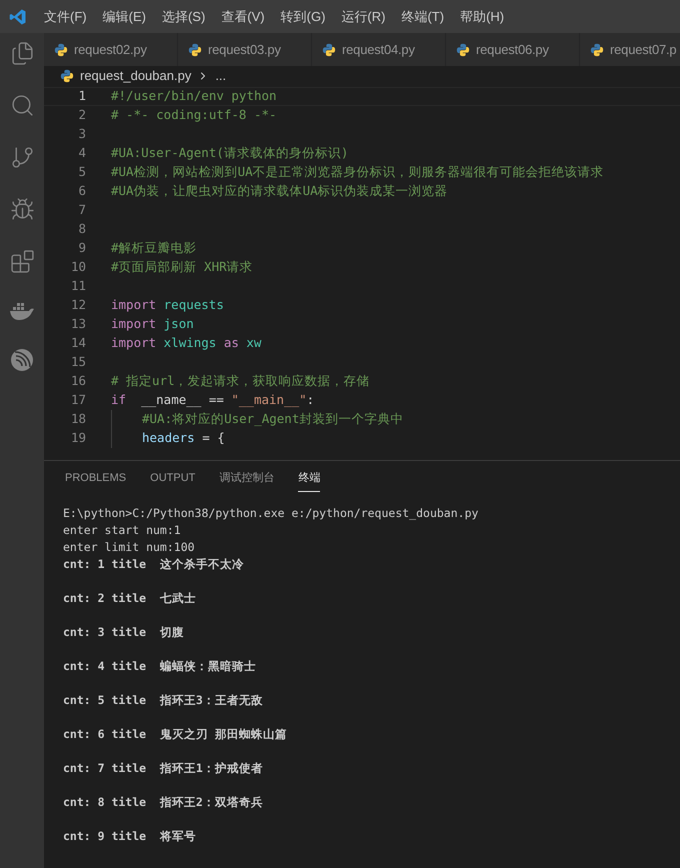 The width and height of the screenshot is (680, 868). I want to click on line-number: 18, so click(78, 419).